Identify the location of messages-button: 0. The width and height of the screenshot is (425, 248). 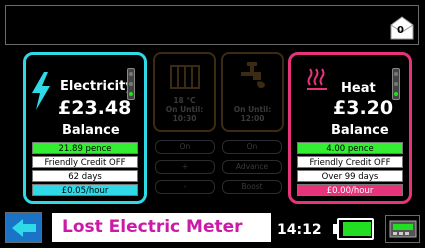
(402, 27).